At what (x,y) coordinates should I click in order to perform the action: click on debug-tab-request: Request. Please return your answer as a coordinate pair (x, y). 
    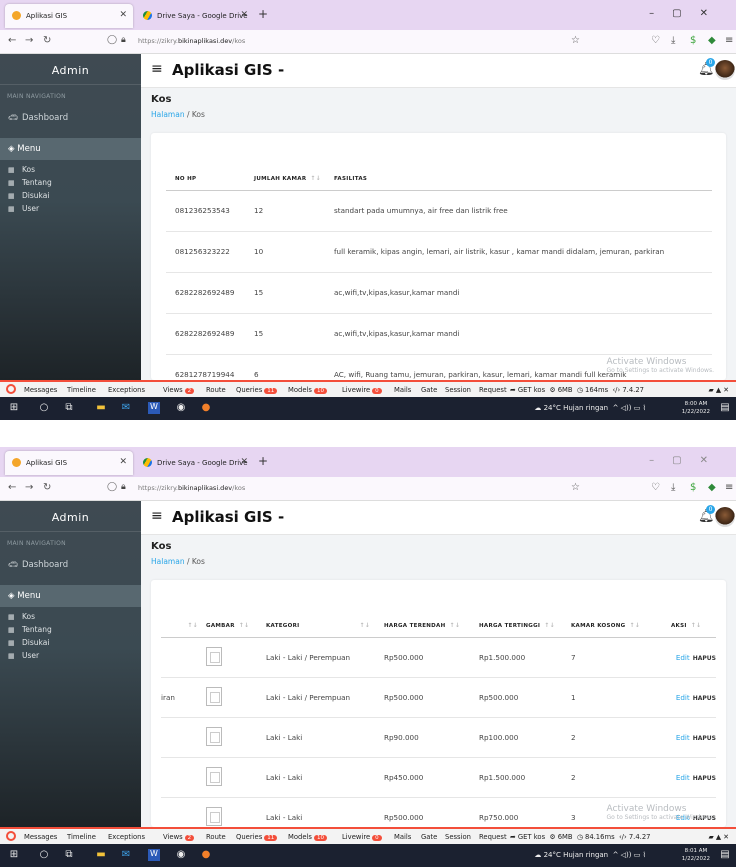
    Looking at the image, I should click on (493, 837).